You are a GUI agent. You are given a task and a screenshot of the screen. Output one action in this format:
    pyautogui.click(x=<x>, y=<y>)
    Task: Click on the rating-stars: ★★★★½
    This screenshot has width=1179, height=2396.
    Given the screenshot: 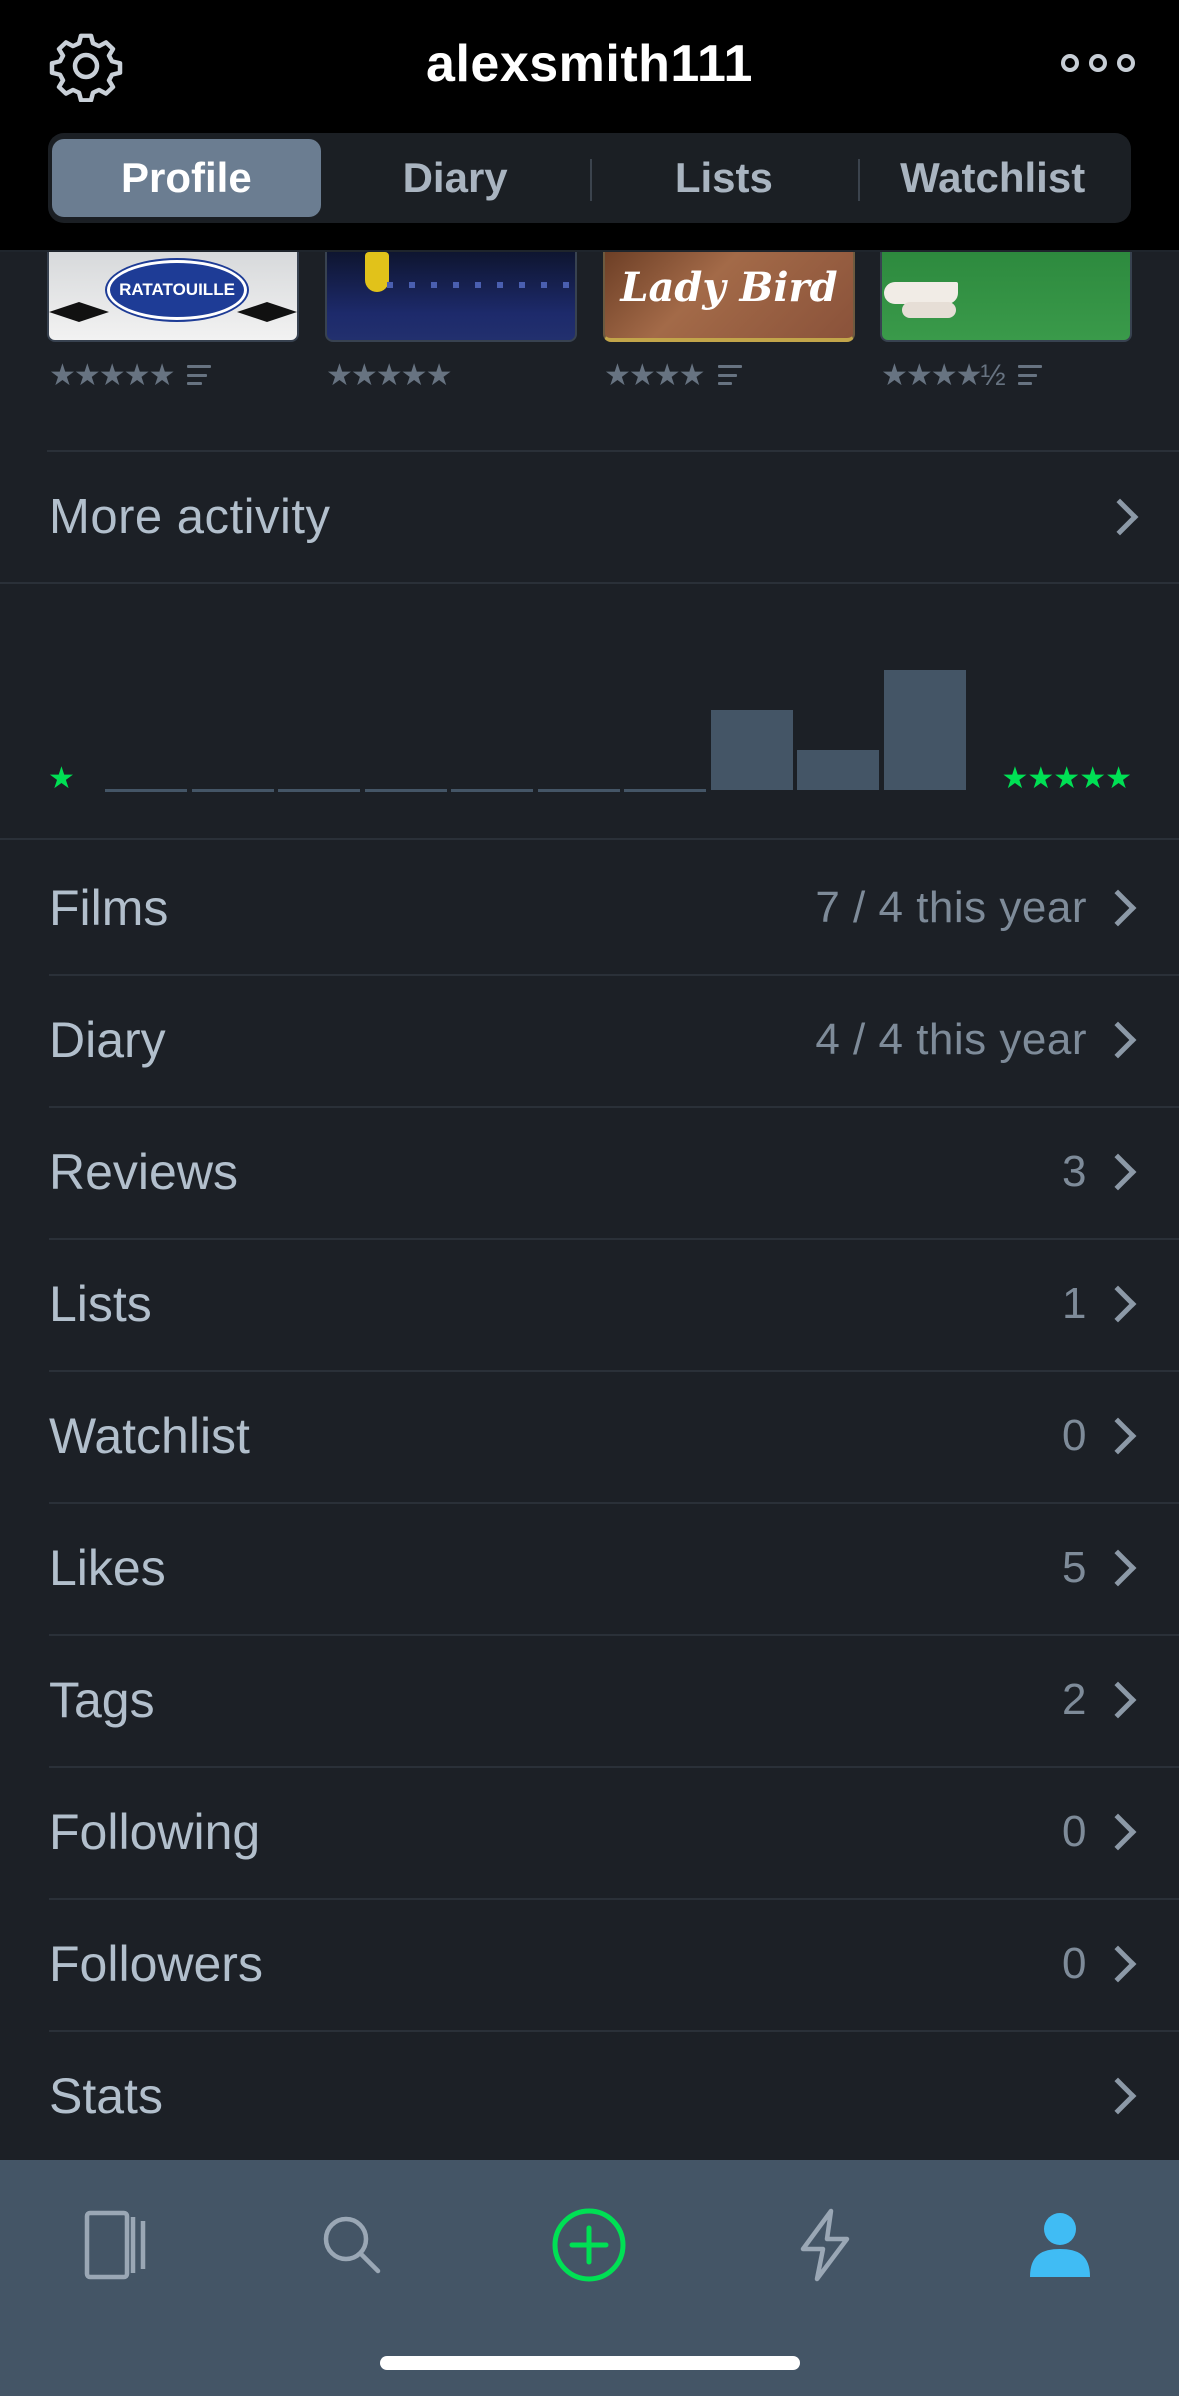 What is the action you would take?
    pyautogui.click(x=943, y=375)
    